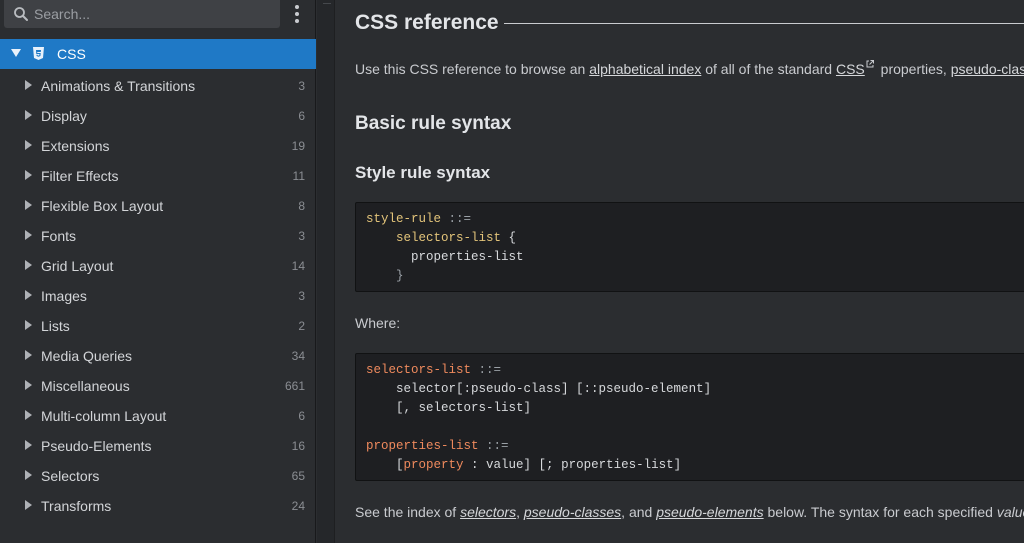 This screenshot has width=1024, height=543. What do you see at coordinates (158, 446) in the screenshot?
I see `sidebar-item-pseudo-elements: Pseudo-Elements 16` at bounding box center [158, 446].